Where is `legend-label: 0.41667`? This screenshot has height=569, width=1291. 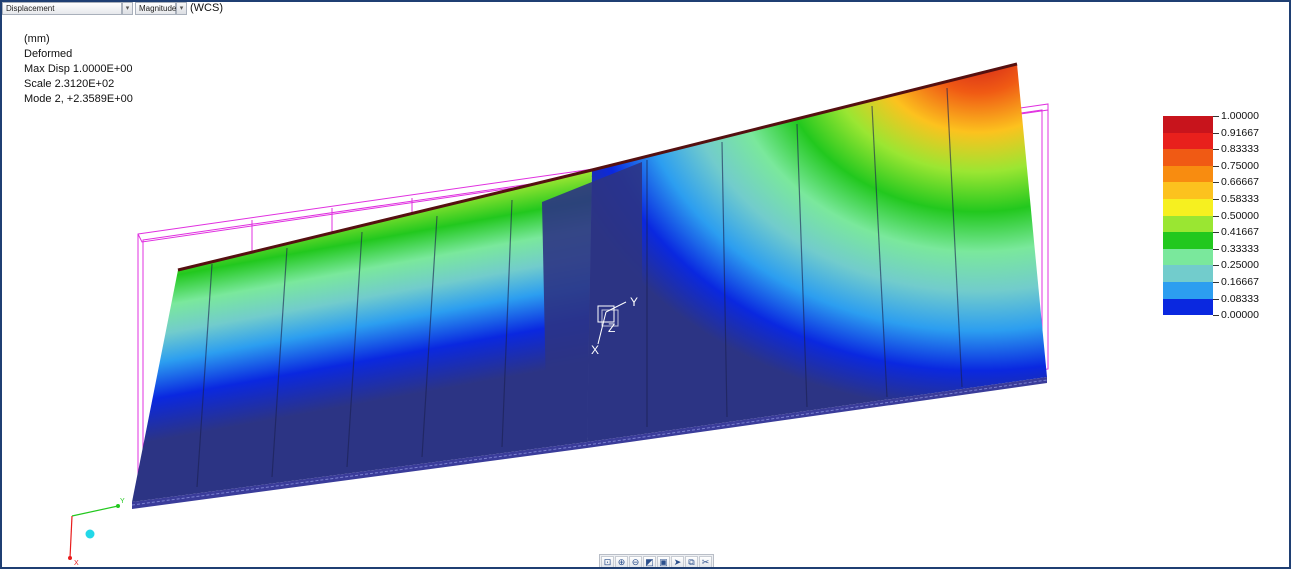 legend-label: 0.41667 is located at coordinates (1240, 232).